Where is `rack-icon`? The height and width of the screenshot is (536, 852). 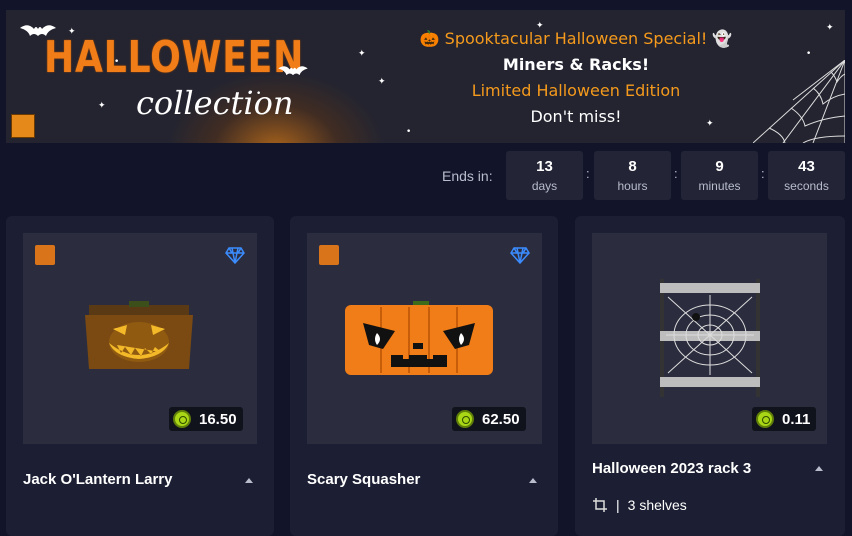 rack-icon is located at coordinates (710, 338).